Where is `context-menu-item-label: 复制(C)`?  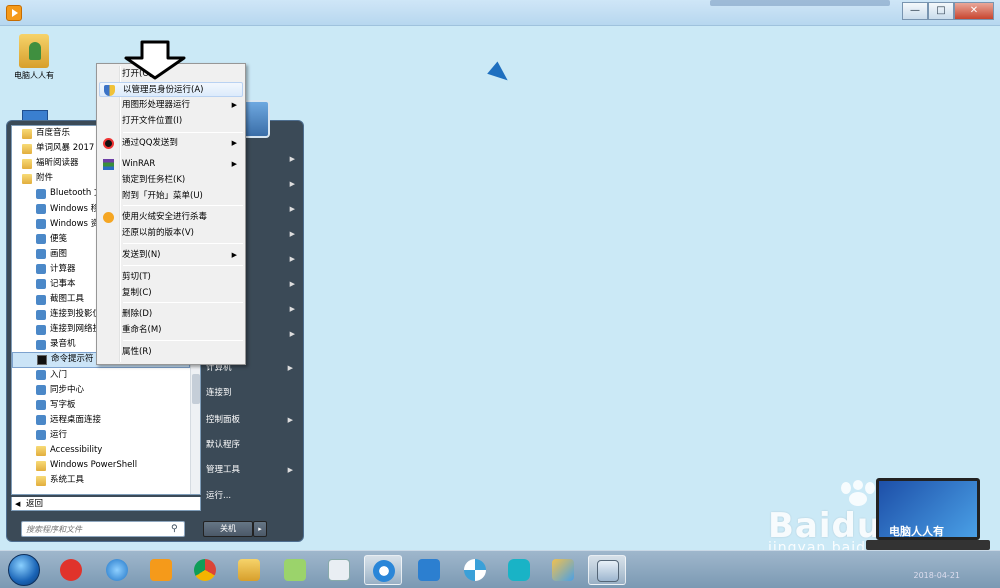
context-menu-item-label: 复制(C) is located at coordinates (137, 293).